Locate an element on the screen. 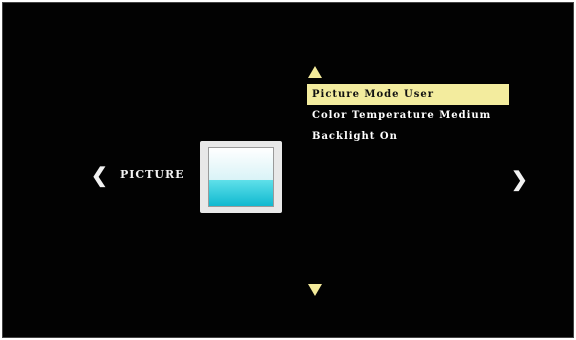 This screenshot has height=340, width=576. menu-item-backlight: Backlight On is located at coordinates (408, 136).